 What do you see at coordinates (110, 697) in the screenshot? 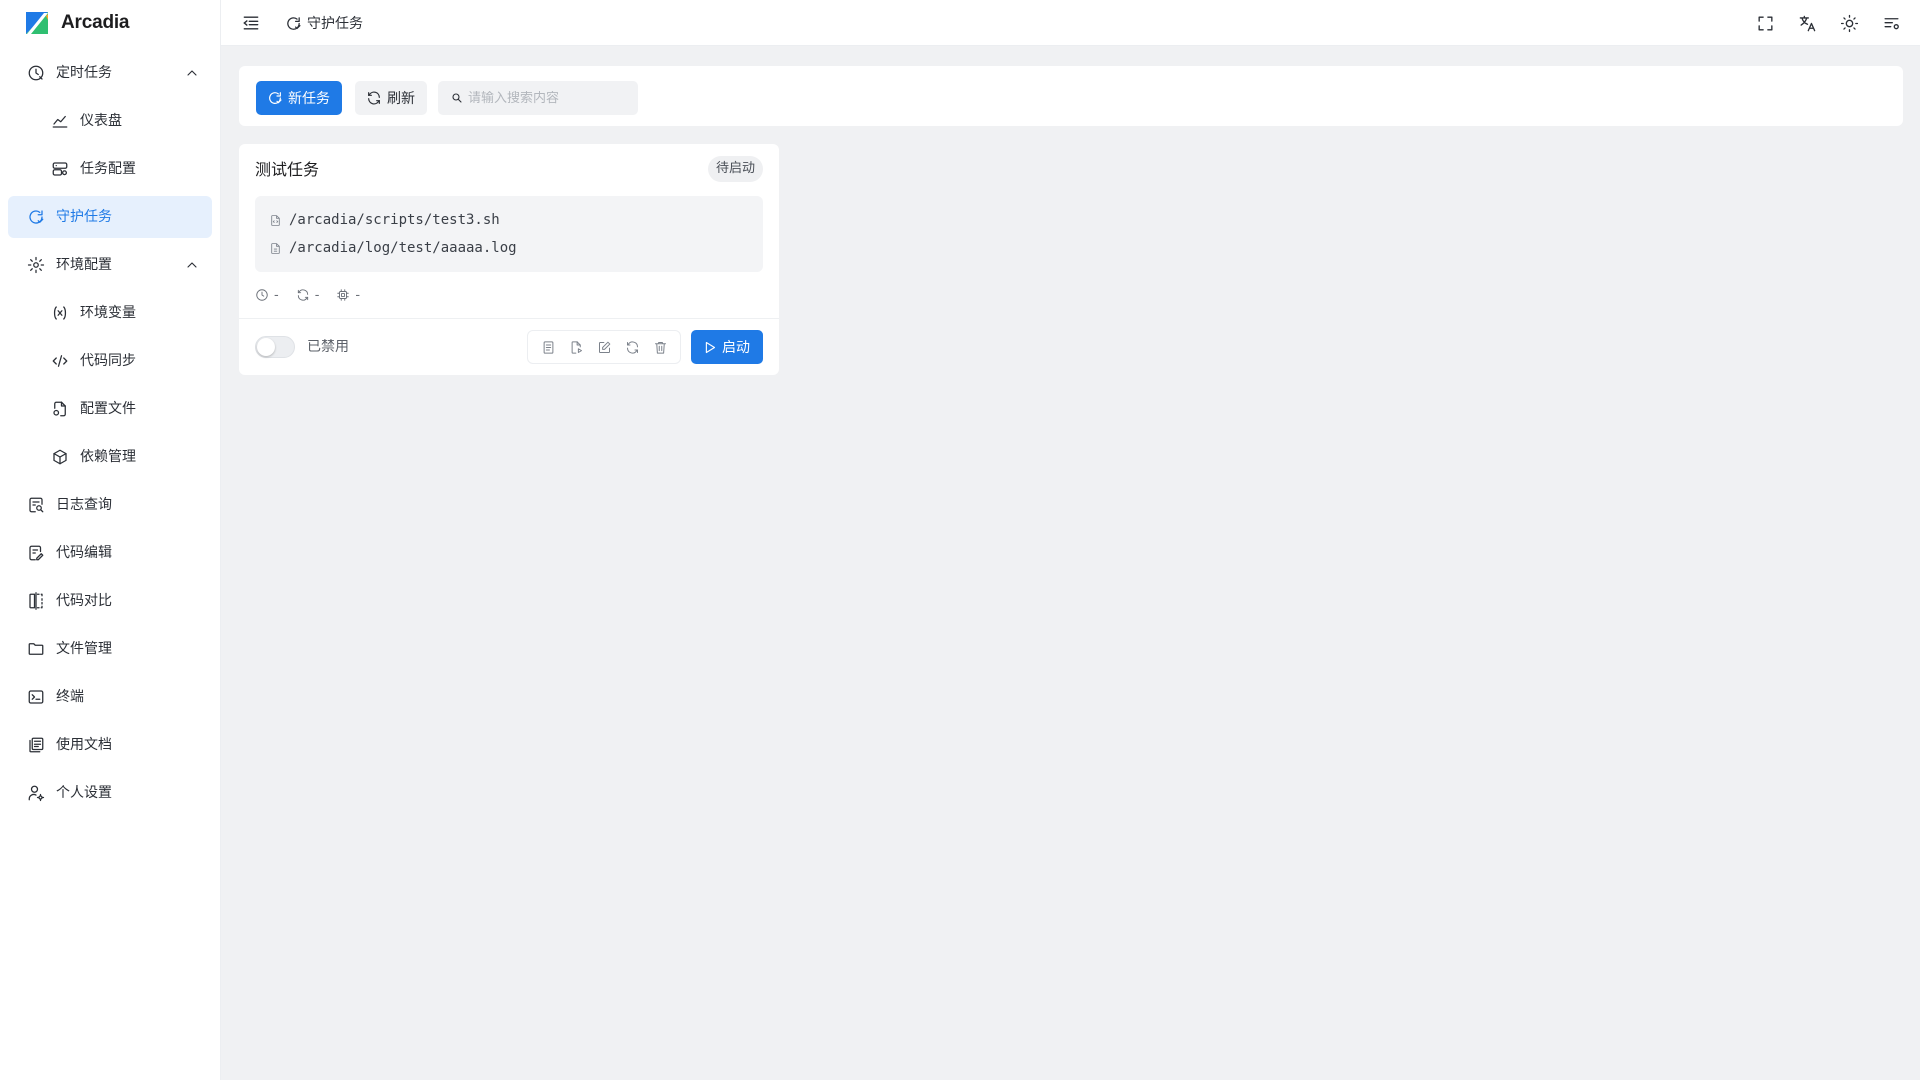
I see `sidebar-item-terminal: 终端` at bounding box center [110, 697].